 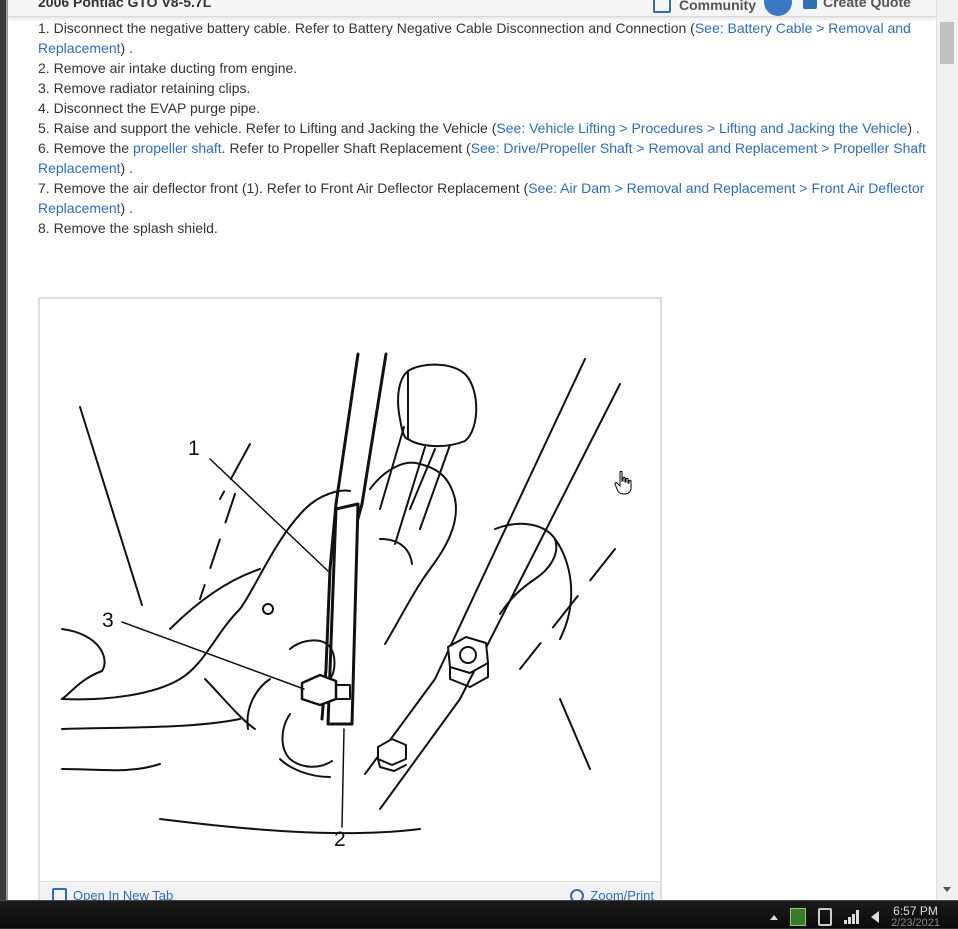 I want to click on create-quote-button: Create Quote, so click(x=857, y=5).